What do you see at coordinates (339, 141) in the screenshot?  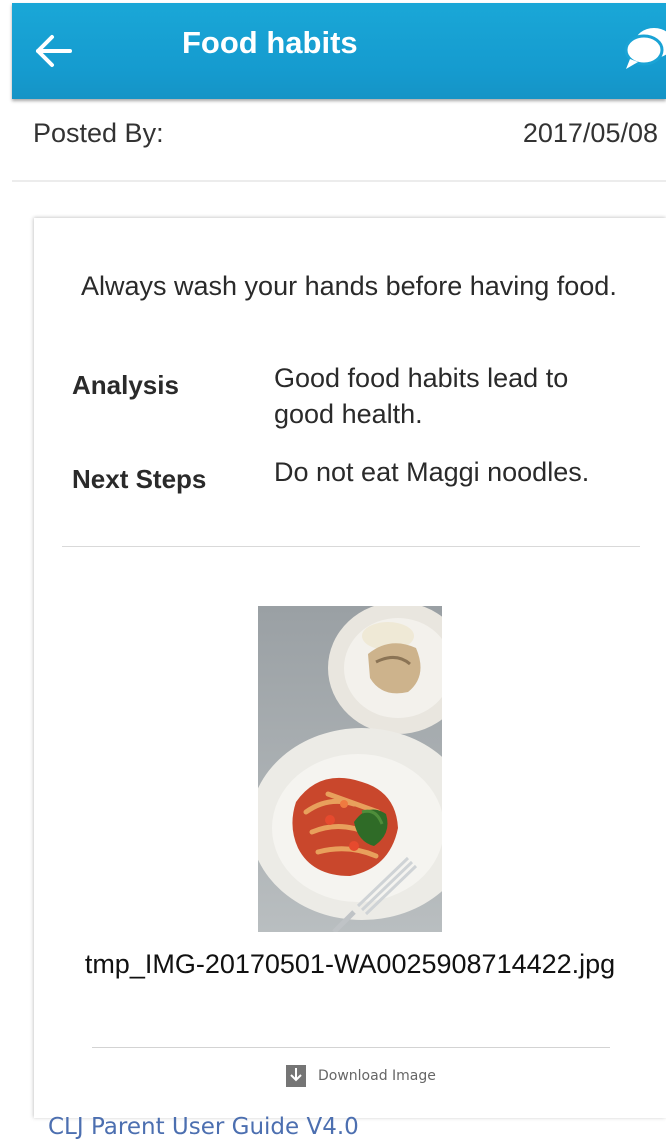 I see `post-meta-row: Posted By: 2017/05/08` at bounding box center [339, 141].